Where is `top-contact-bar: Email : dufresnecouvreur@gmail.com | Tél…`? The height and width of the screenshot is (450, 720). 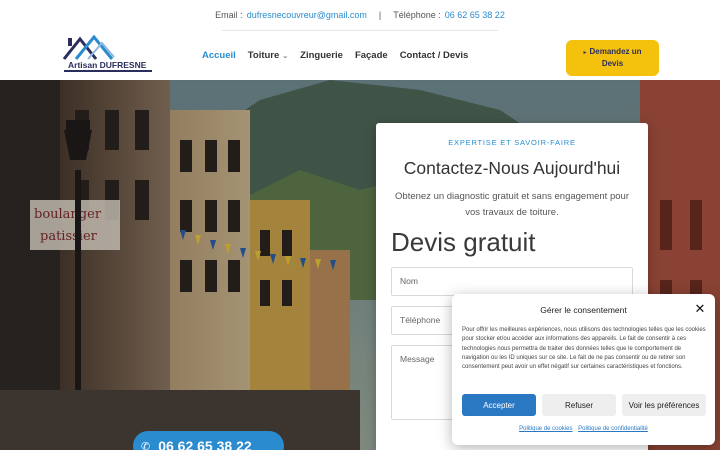 top-contact-bar: Email : dufresnecouvreur@gmail.com | Tél… is located at coordinates (360, 15).